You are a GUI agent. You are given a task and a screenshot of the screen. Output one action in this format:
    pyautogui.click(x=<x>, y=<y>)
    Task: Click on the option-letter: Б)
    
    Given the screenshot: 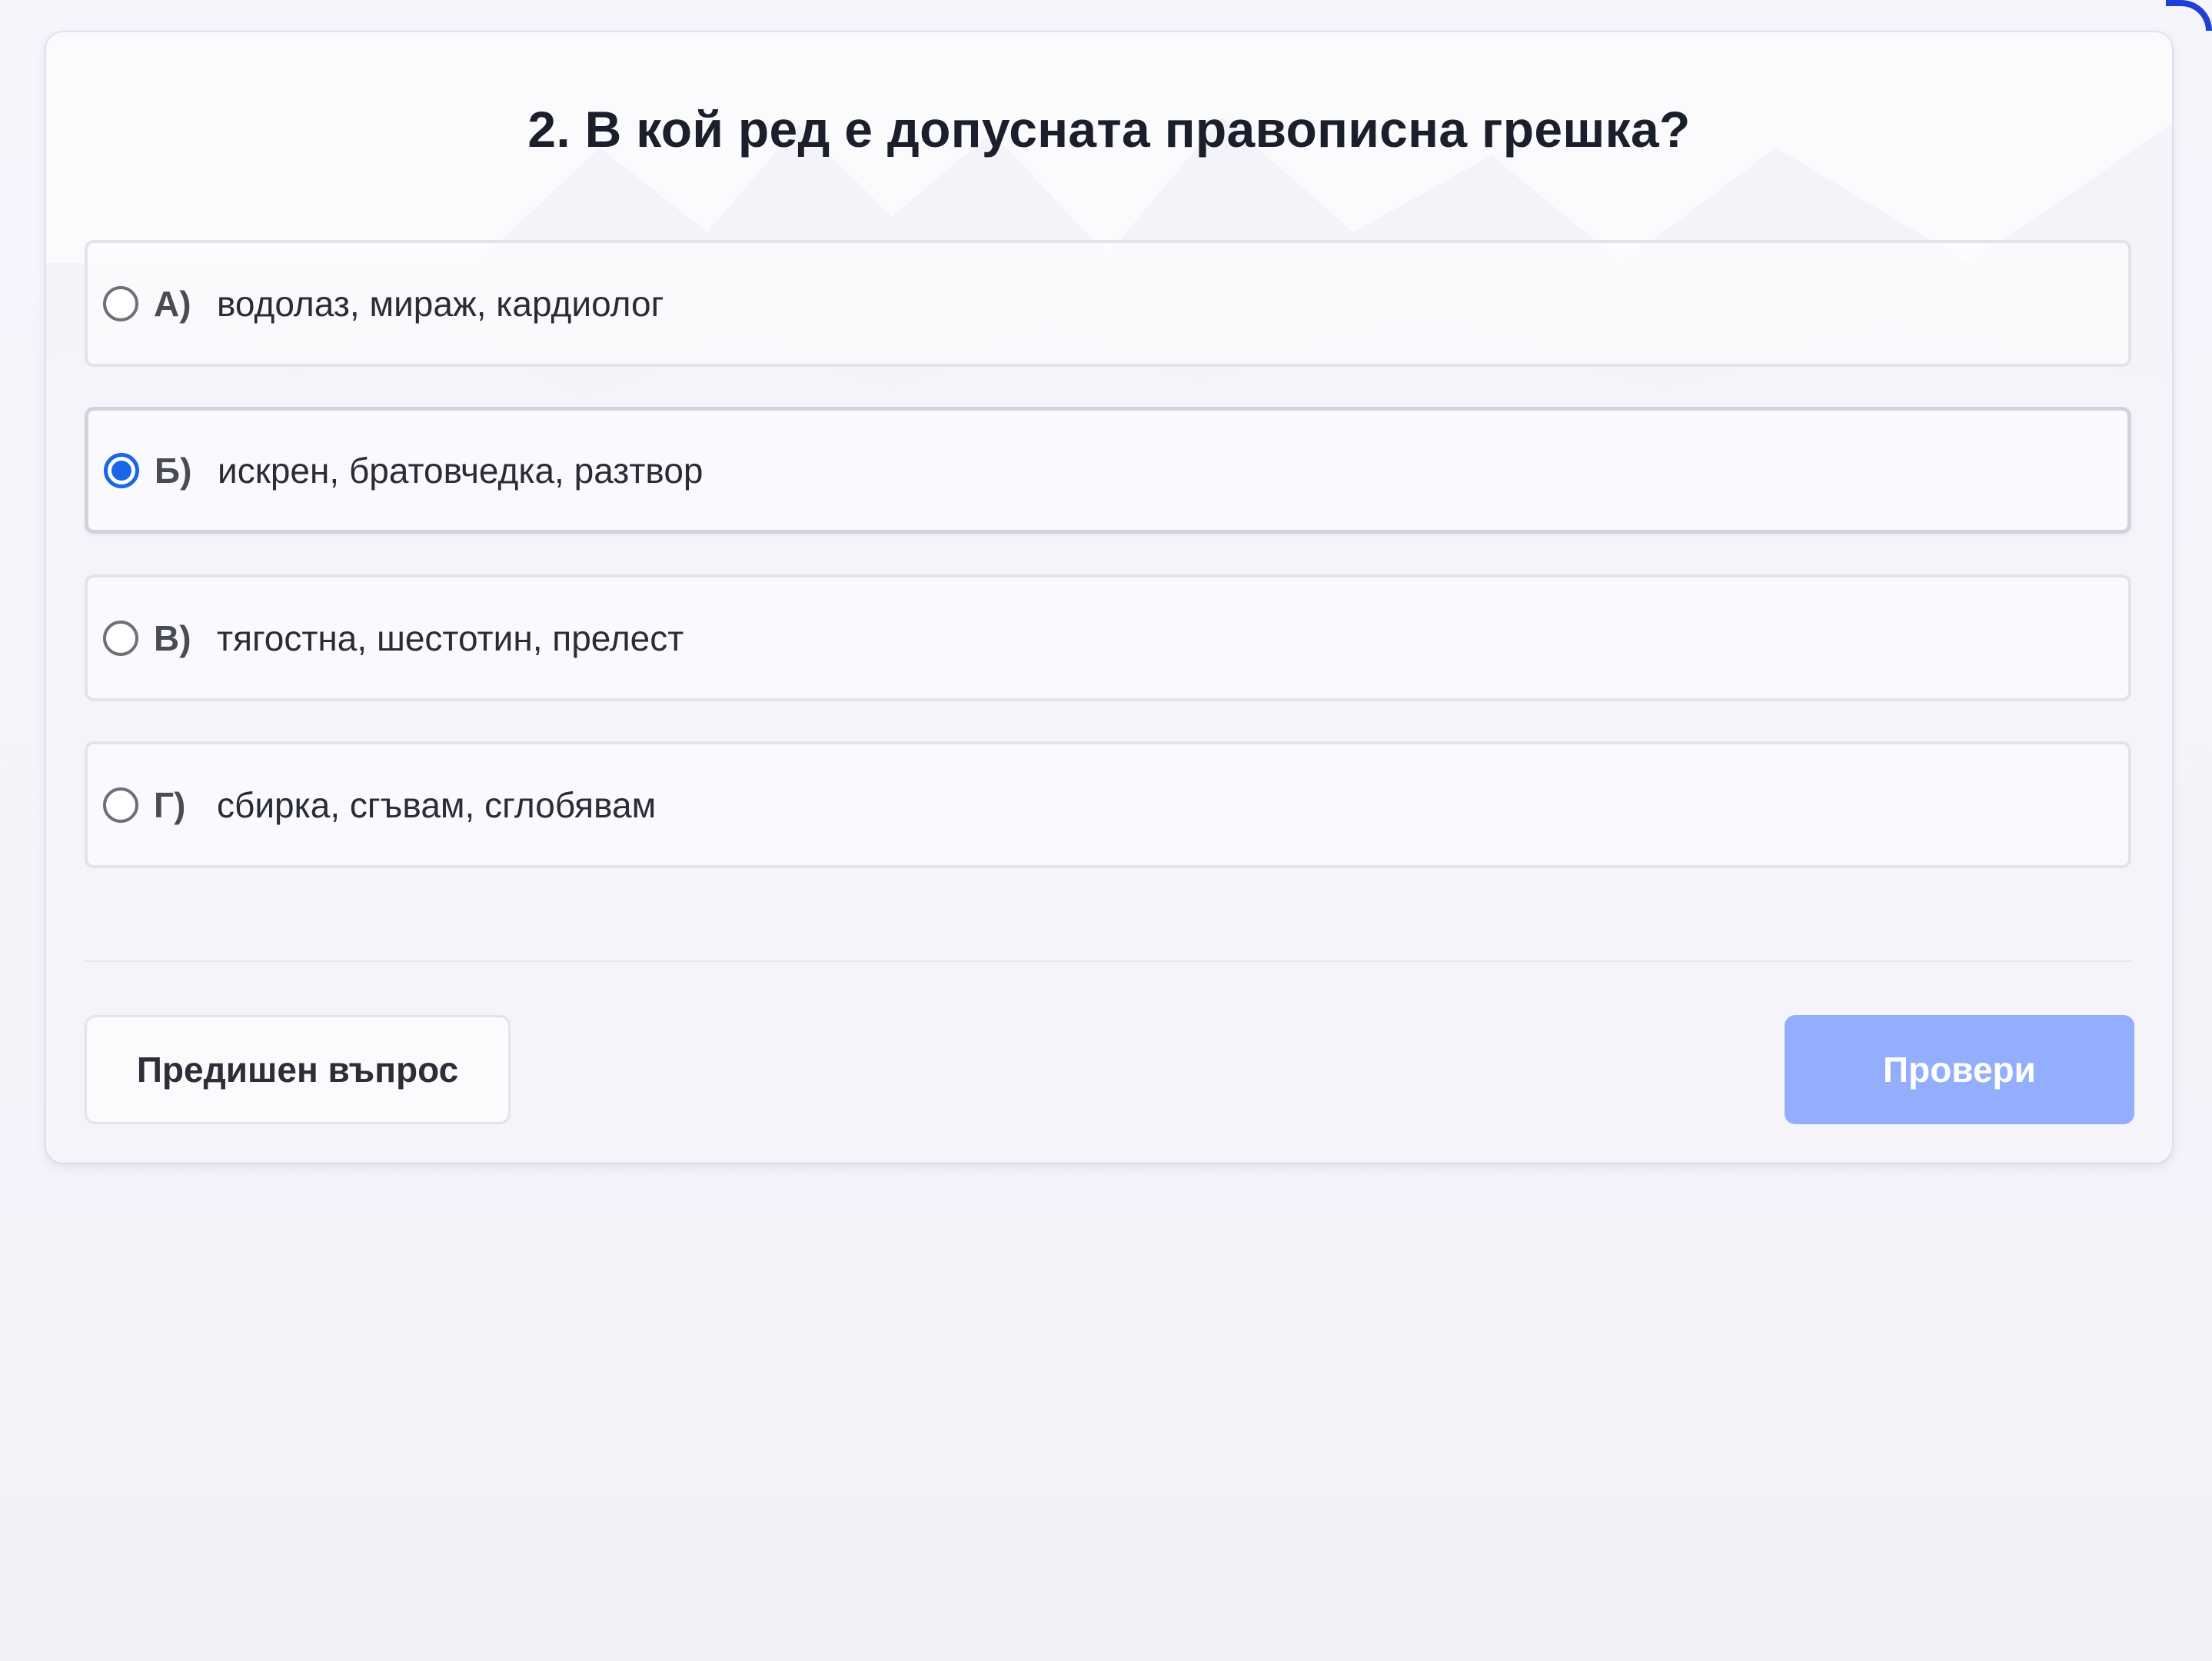 What is the action you would take?
    pyautogui.click(x=173, y=470)
    